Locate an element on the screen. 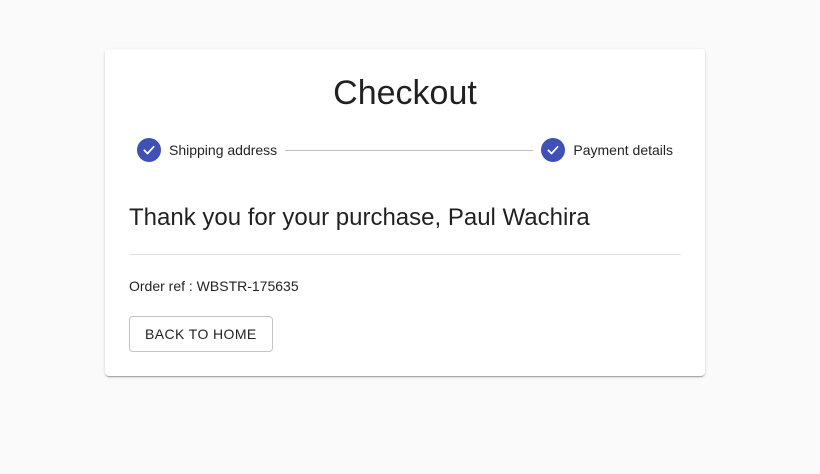 This screenshot has height=474, width=820. step-label: Shipping address is located at coordinates (223, 150).